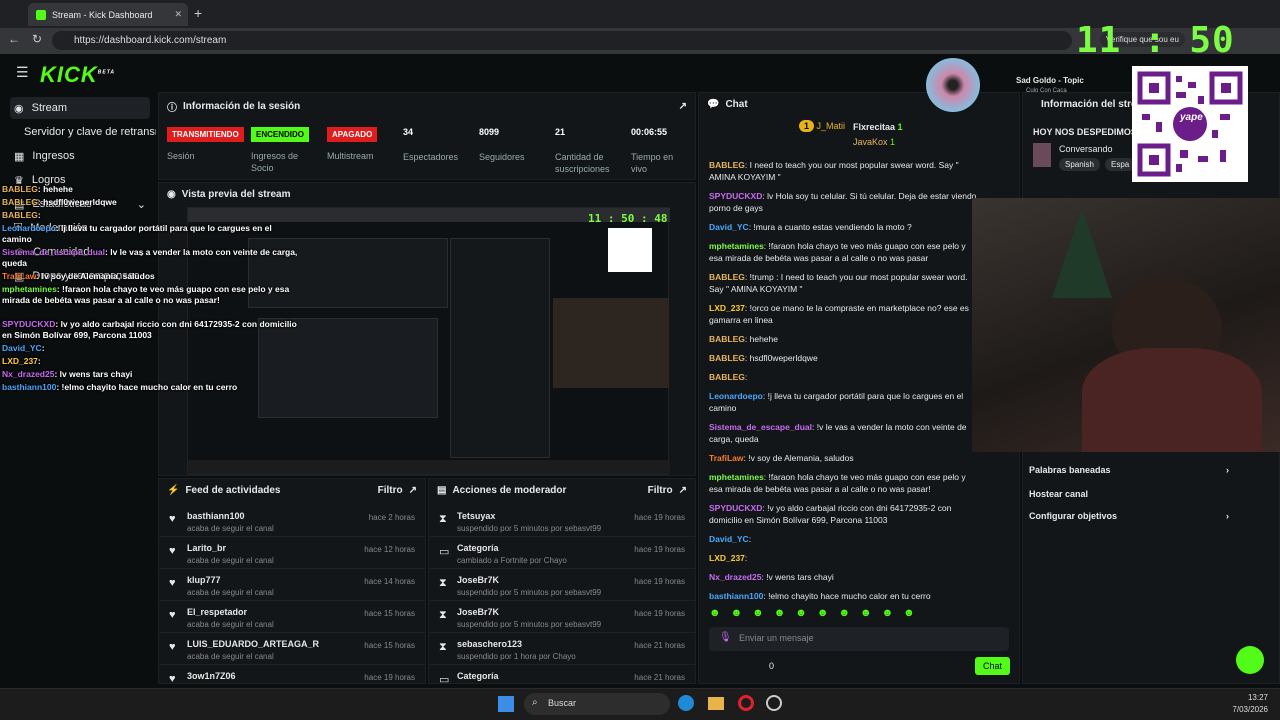 The image size is (1280, 720). Describe the element at coordinates (37, 39) in the screenshot. I see `reload-icon: ↻` at that location.